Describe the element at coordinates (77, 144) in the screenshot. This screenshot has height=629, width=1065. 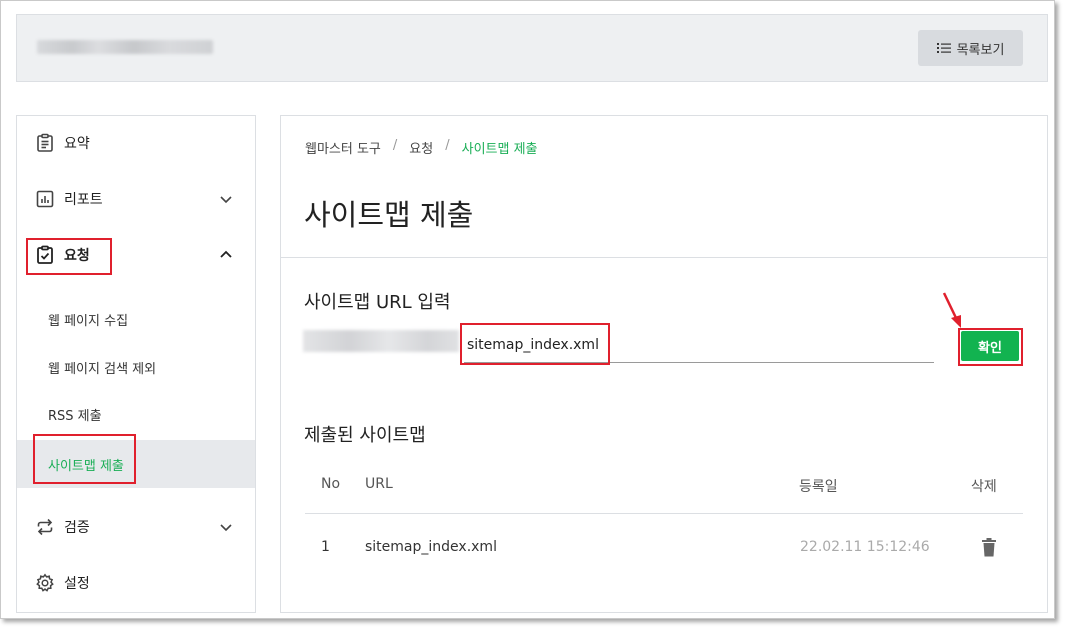
I see `sidebar-item-label: 요약` at that location.